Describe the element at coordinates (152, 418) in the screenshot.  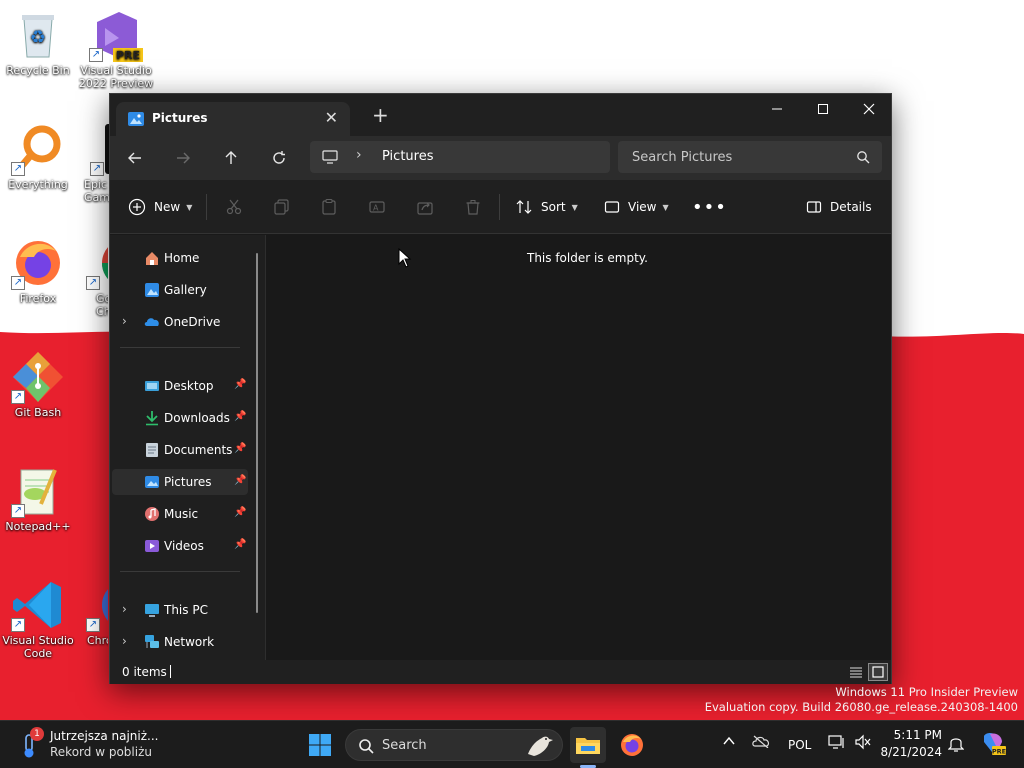
I see `downloads-icon` at that location.